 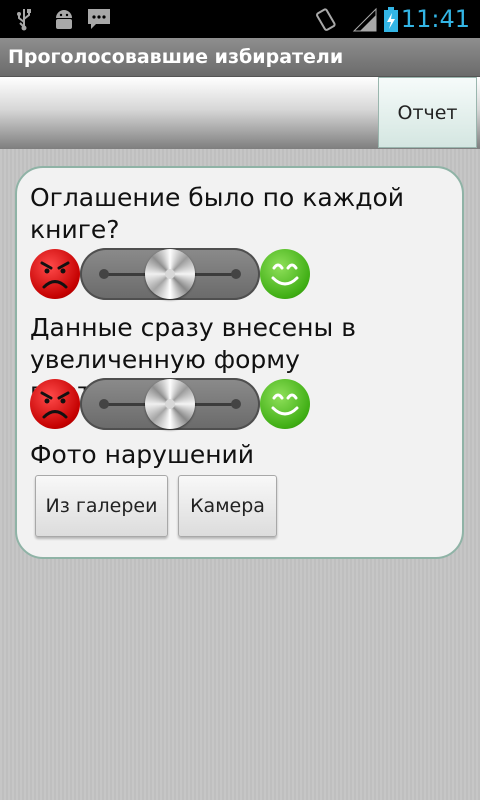 I want to click on app-title-bar: Проголосовавшие избиратели, so click(x=240, y=57).